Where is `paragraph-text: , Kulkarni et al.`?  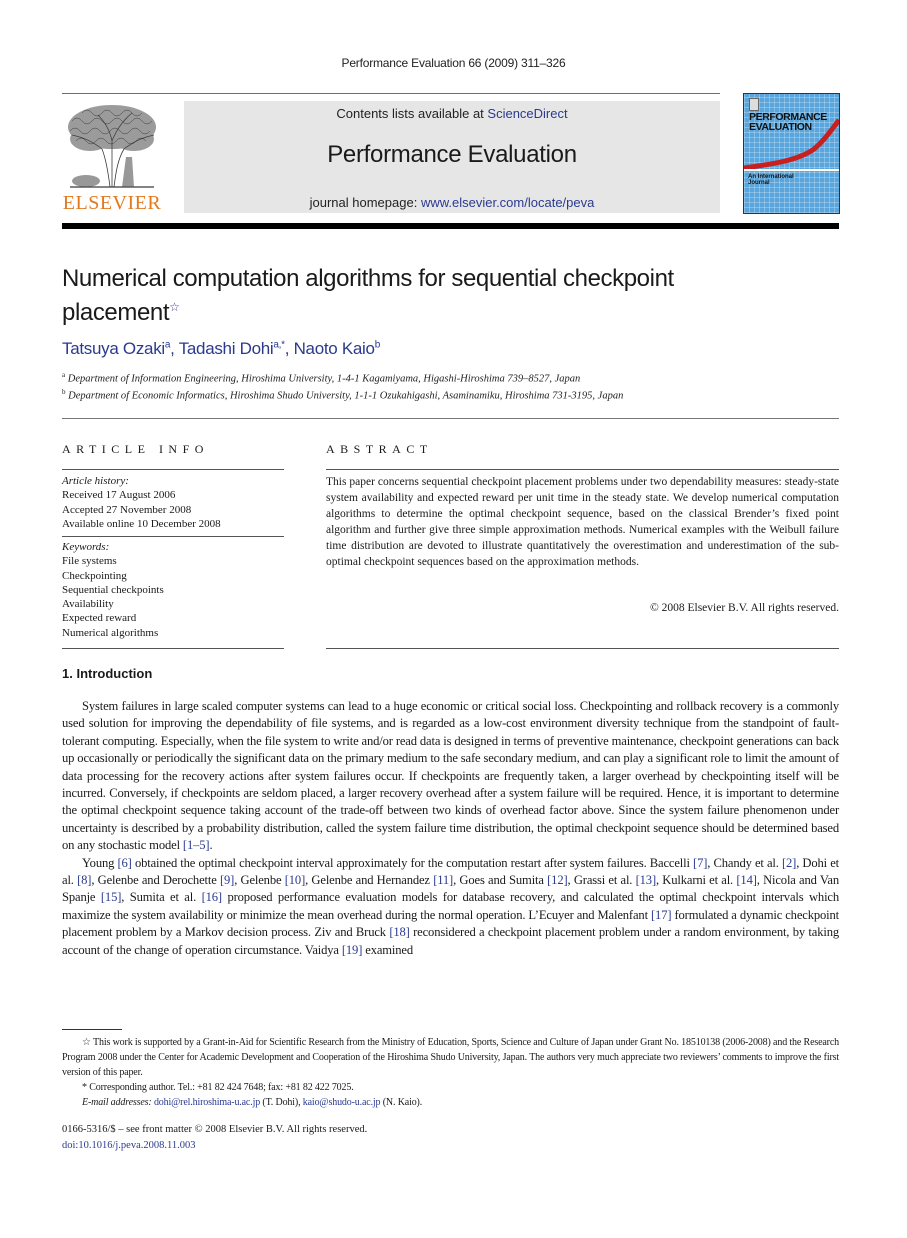
paragraph-text: , Kulkarni et al. is located at coordinates (696, 880).